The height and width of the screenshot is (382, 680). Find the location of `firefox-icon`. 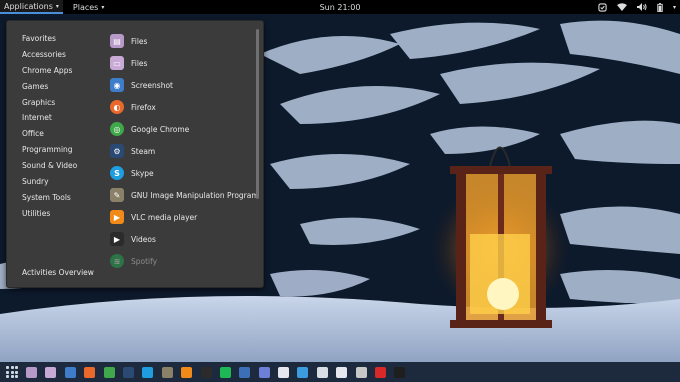

firefox-icon is located at coordinates (90, 372).